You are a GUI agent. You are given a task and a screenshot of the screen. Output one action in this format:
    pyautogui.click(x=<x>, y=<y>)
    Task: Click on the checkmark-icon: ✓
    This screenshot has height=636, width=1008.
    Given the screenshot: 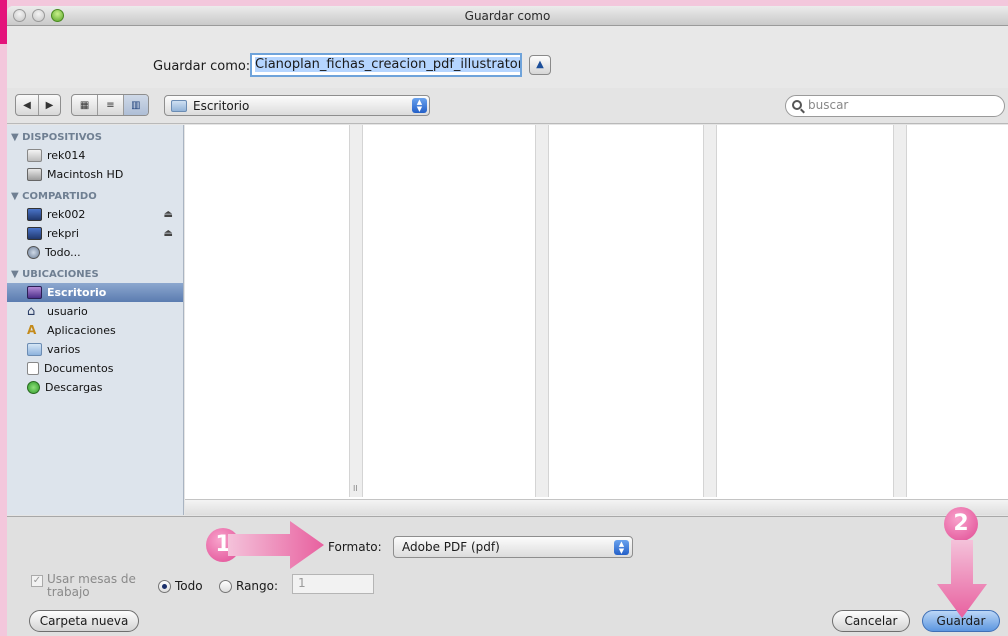 What is the action you would take?
    pyautogui.click(x=37, y=581)
    